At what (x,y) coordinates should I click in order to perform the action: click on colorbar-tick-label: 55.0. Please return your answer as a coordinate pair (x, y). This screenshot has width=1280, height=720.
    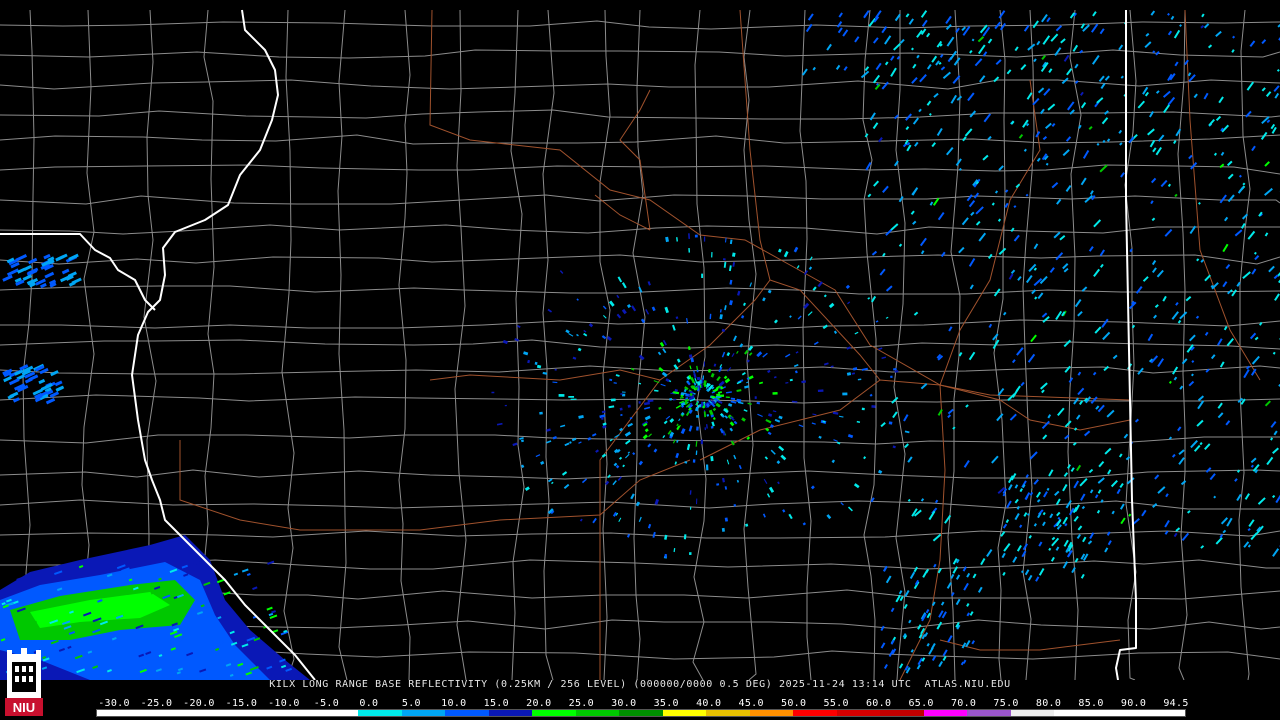
    Looking at the image, I should click on (836, 703).